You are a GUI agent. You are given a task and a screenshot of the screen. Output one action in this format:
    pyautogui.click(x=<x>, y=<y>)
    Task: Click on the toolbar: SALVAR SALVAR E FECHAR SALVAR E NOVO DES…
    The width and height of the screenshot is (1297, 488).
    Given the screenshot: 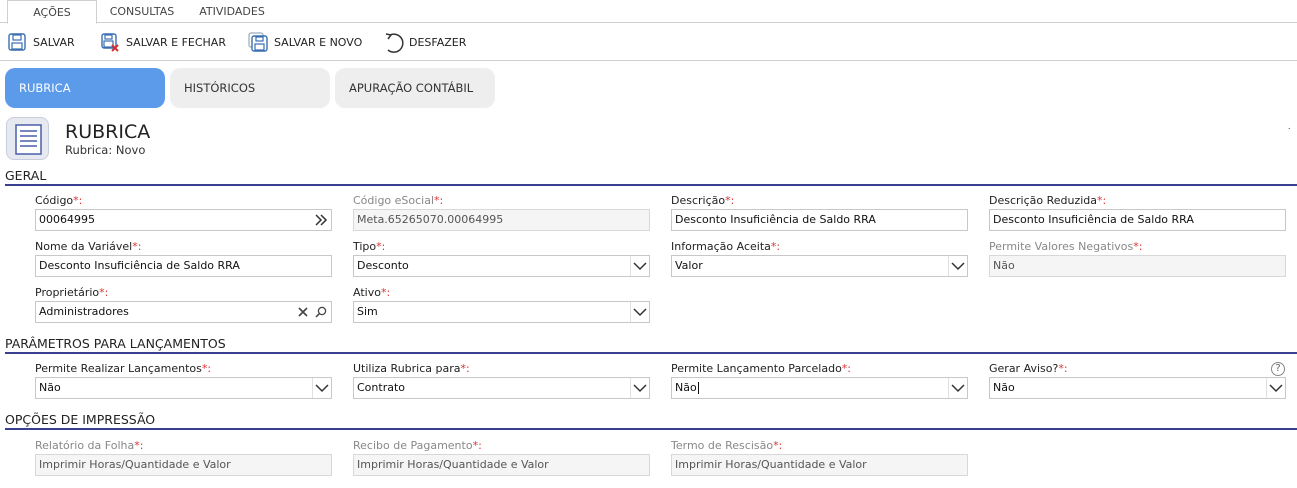 What is the action you would take?
    pyautogui.click(x=648, y=42)
    